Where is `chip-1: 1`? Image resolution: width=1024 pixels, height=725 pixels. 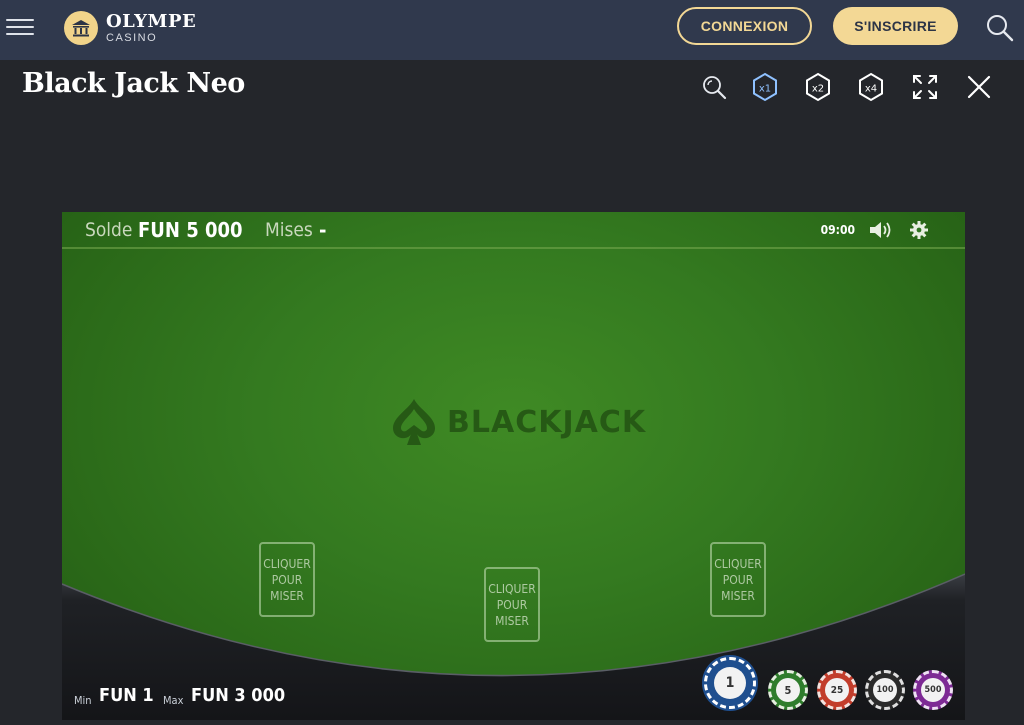
chip-1: 1 is located at coordinates (730, 683).